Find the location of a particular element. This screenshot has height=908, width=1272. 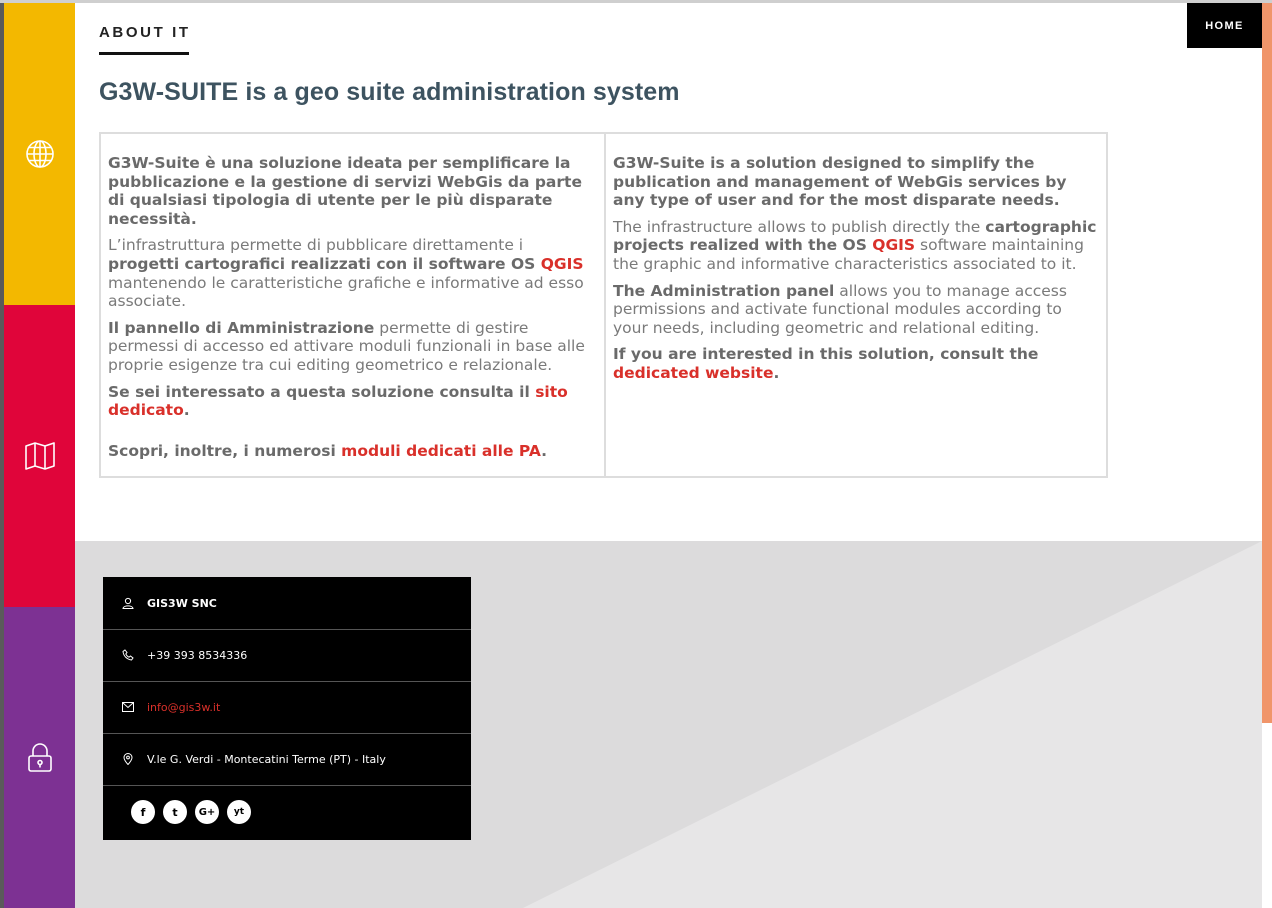

home-button: HOME is located at coordinates (1224, 25).